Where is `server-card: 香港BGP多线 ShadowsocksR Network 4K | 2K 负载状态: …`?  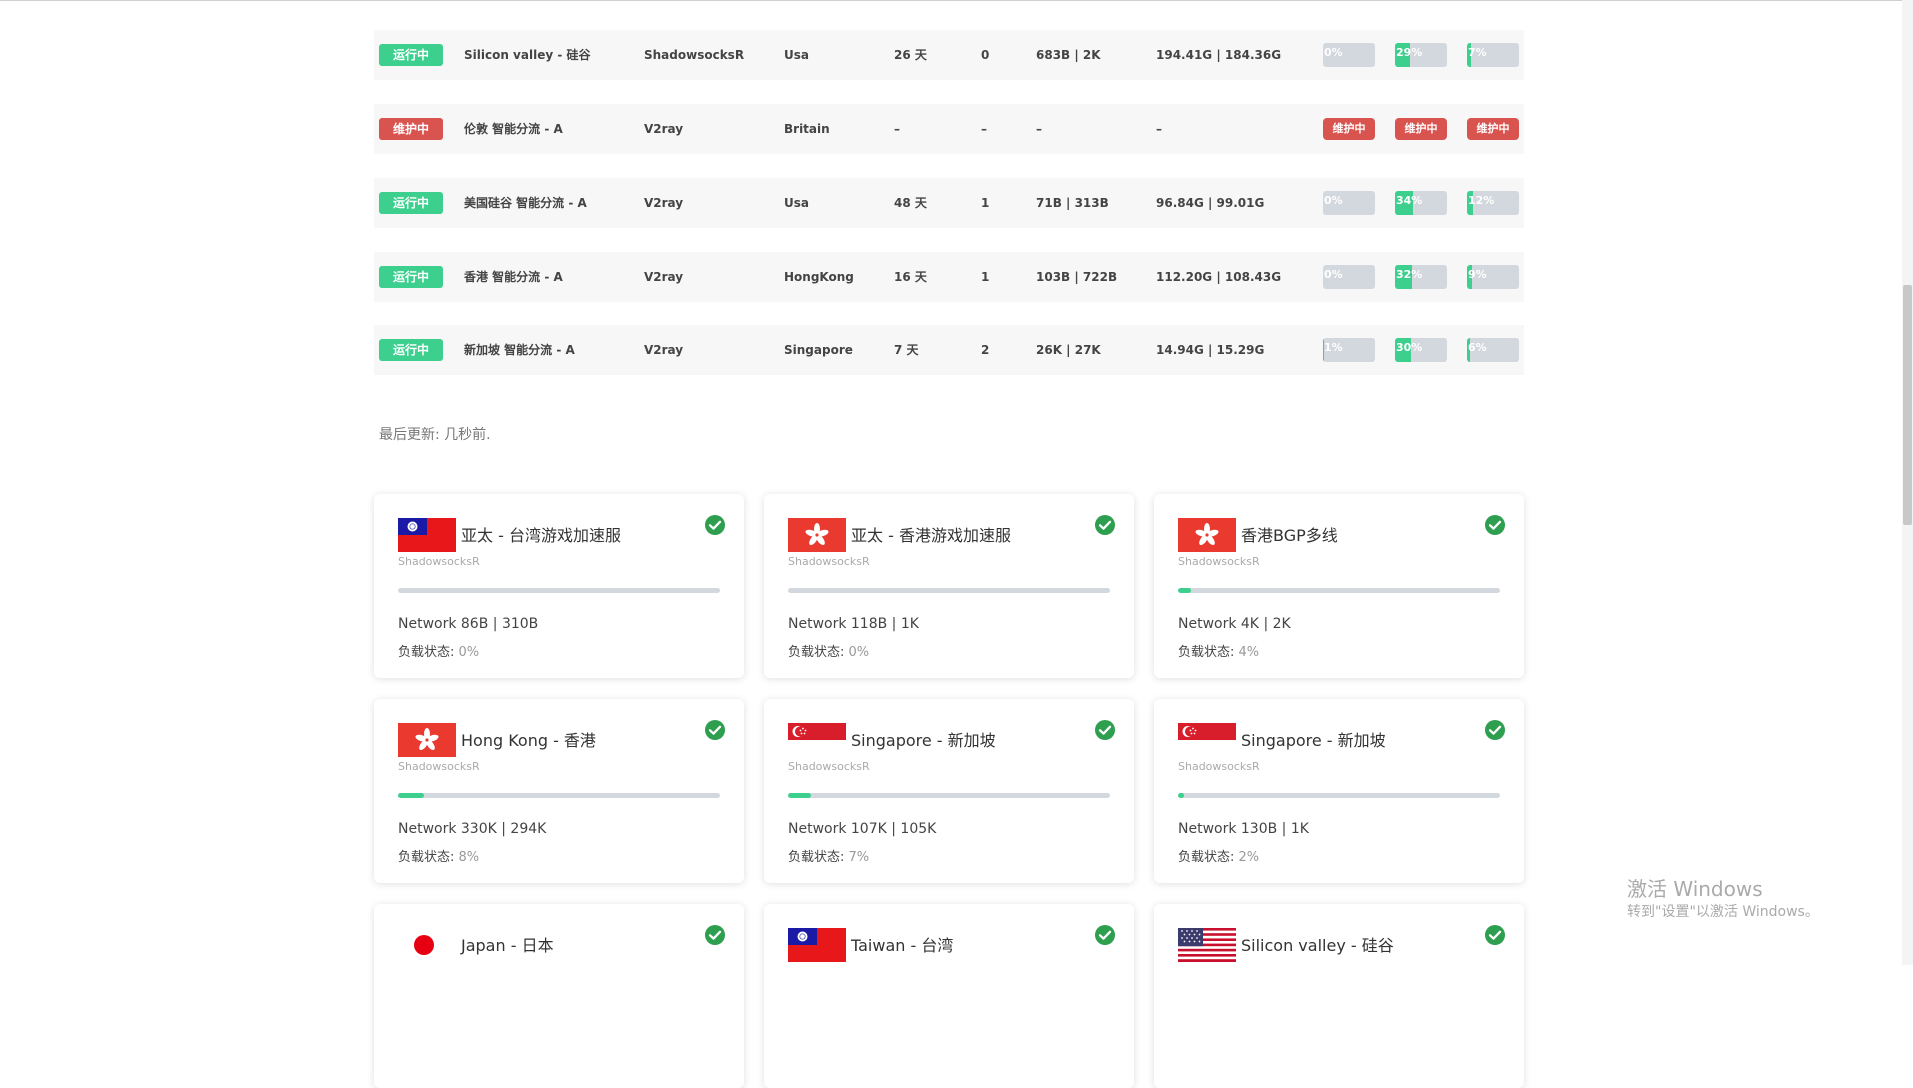
server-card: 香港BGP多线 ShadowsocksR Network 4K | 2K 负载状态: … is located at coordinates (1339, 586).